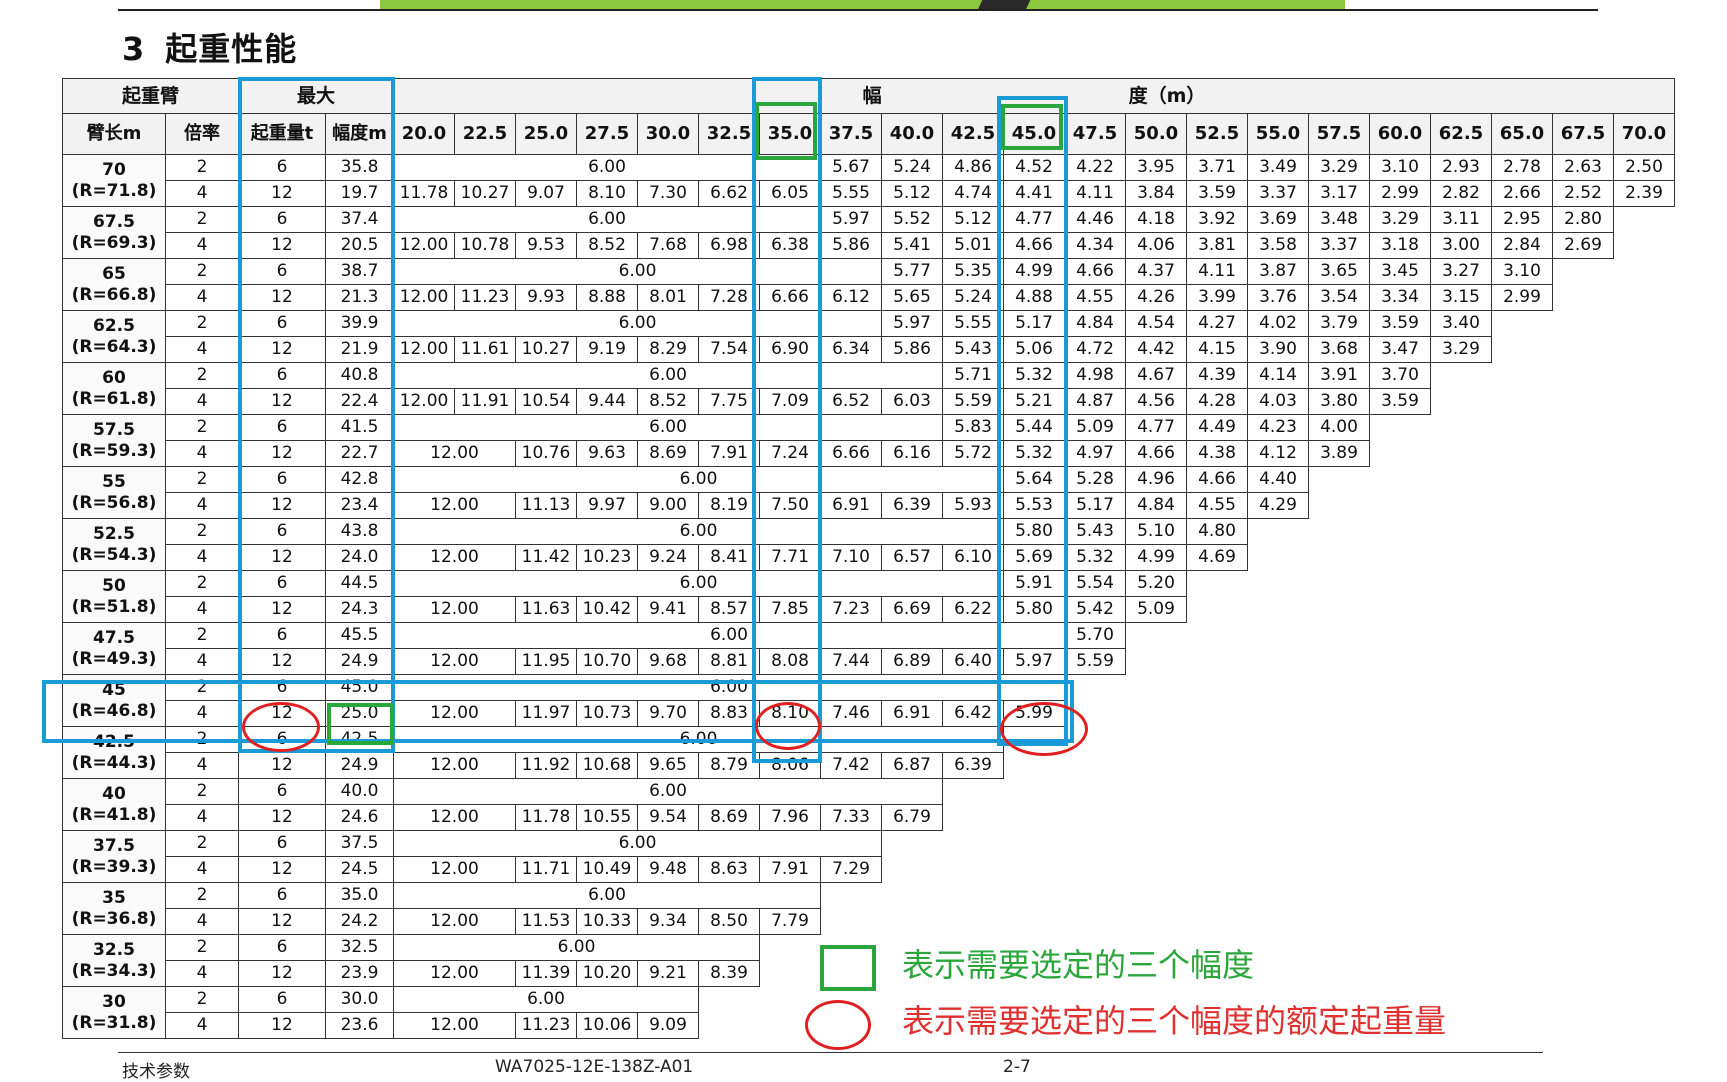 Image resolution: width=1727 pixels, height=1082 pixels. Describe the element at coordinates (729, 401) in the screenshot. I see `load-cell: 7.75` at that location.